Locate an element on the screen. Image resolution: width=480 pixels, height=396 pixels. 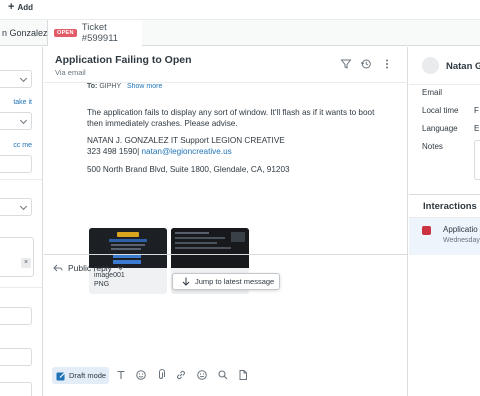
emoji-picker-icon is located at coordinates (202, 375).